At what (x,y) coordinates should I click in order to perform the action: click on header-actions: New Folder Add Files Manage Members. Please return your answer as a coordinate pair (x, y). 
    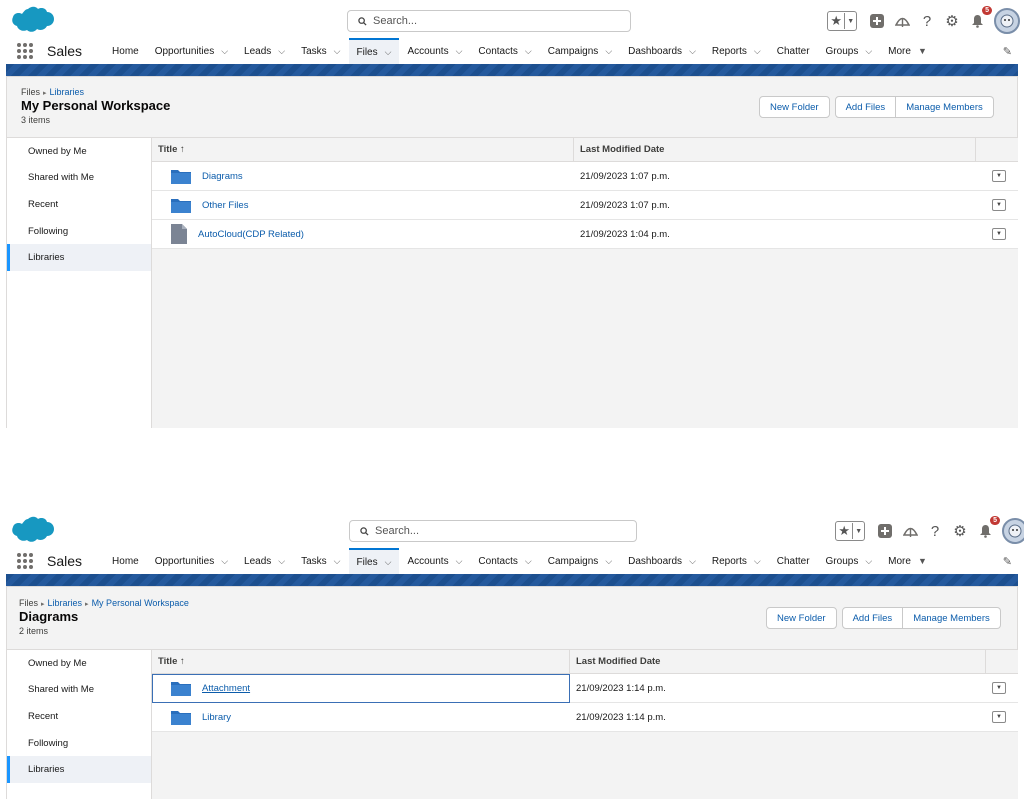
    Looking at the image, I should click on (883, 618).